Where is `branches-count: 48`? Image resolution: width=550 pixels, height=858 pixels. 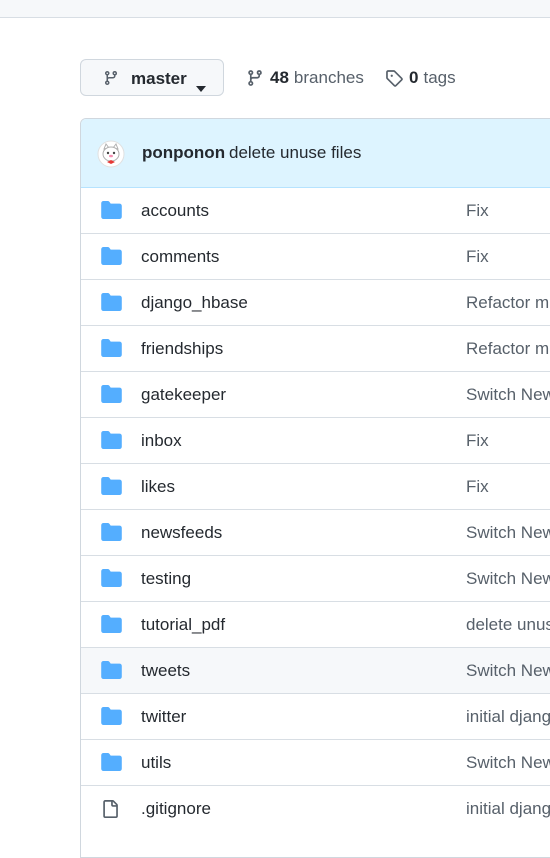
branches-count: 48 is located at coordinates (279, 77).